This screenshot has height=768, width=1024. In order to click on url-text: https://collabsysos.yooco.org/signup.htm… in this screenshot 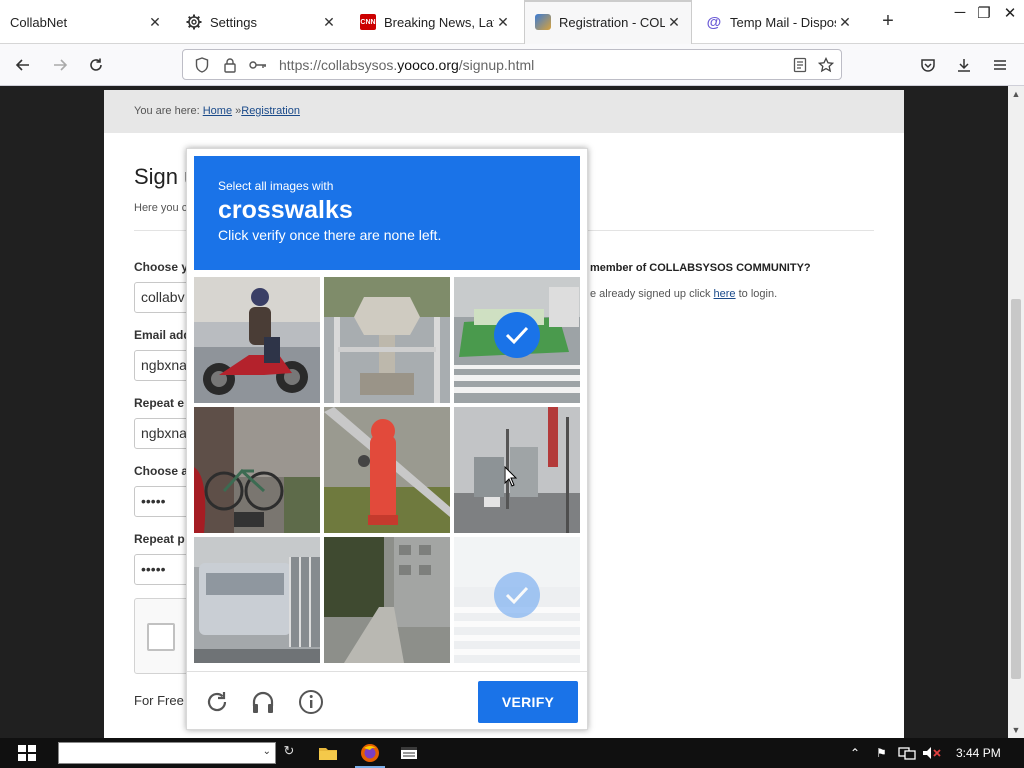, I will do `click(406, 65)`.